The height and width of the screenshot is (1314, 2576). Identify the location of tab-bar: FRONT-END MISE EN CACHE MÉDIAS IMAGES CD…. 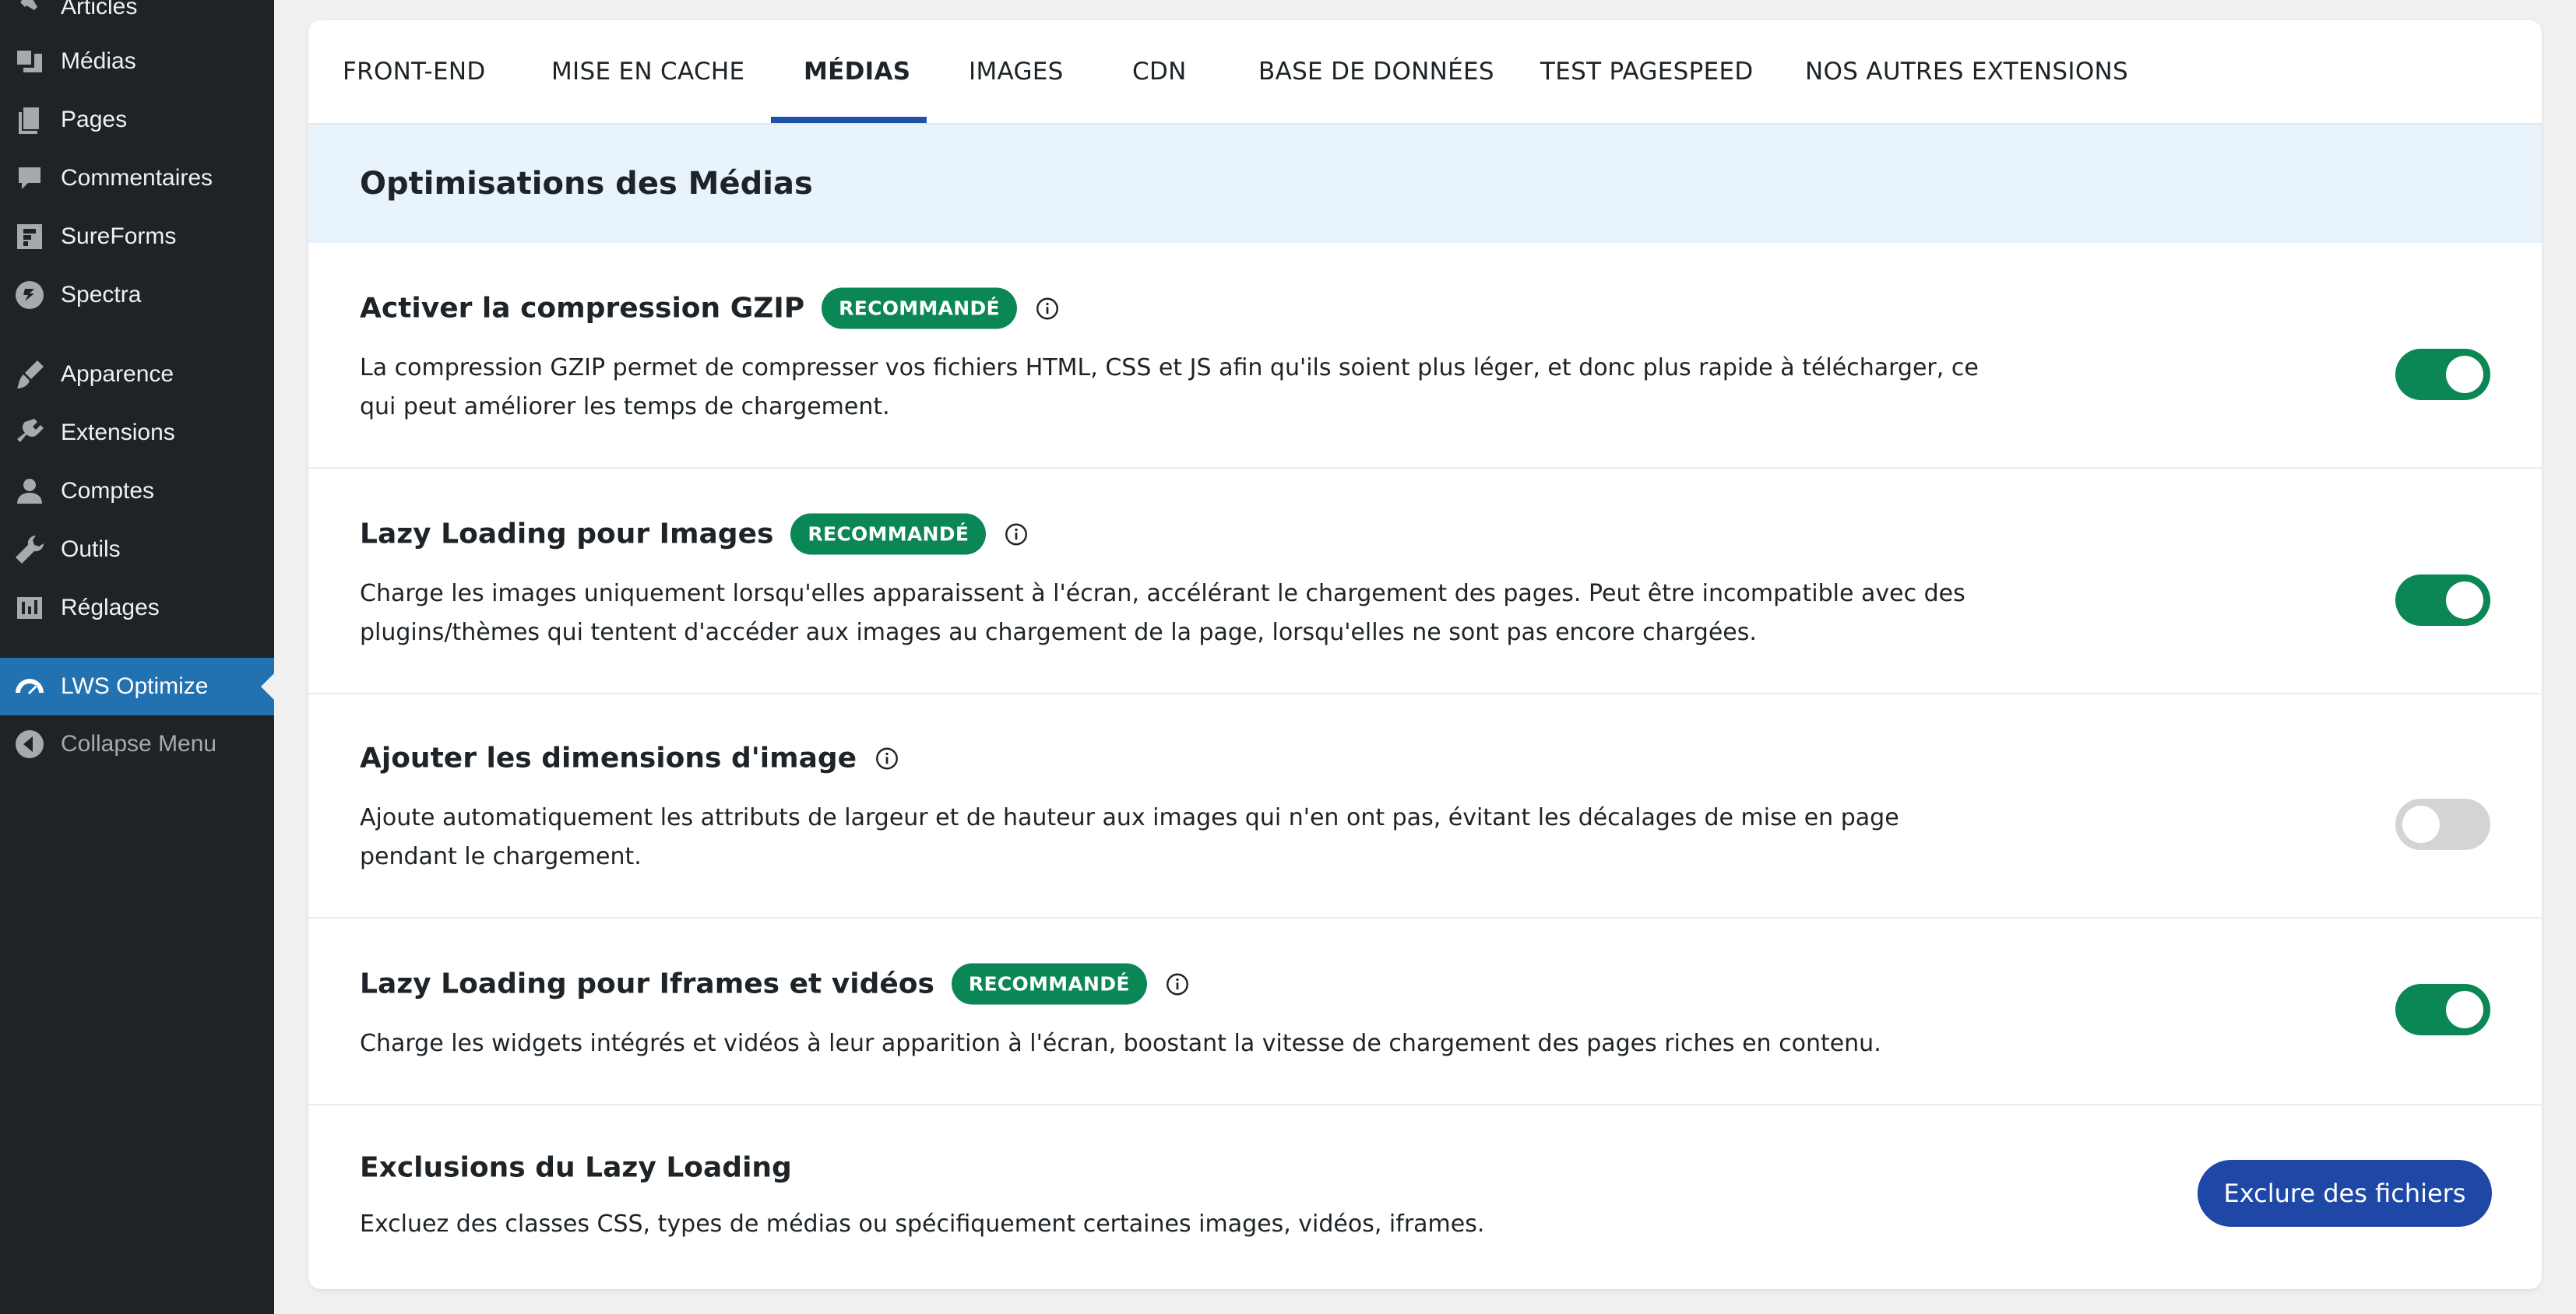
(1425, 72).